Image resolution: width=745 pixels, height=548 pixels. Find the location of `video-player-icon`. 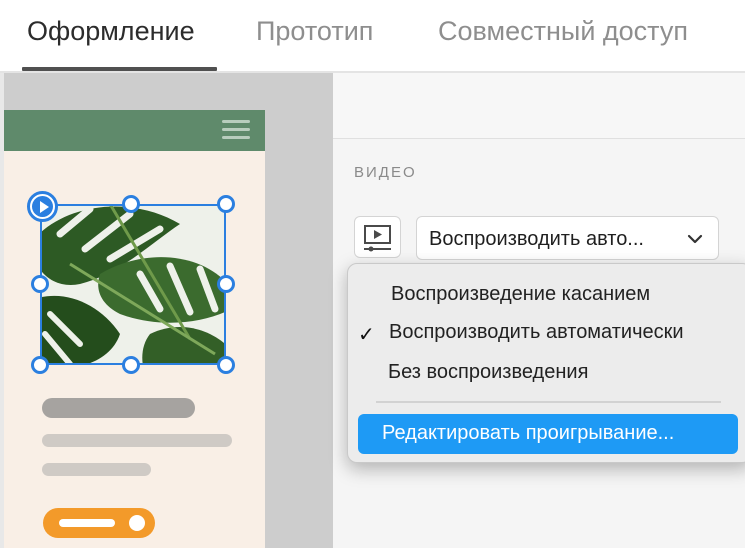

video-player-icon is located at coordinates (377, 238).